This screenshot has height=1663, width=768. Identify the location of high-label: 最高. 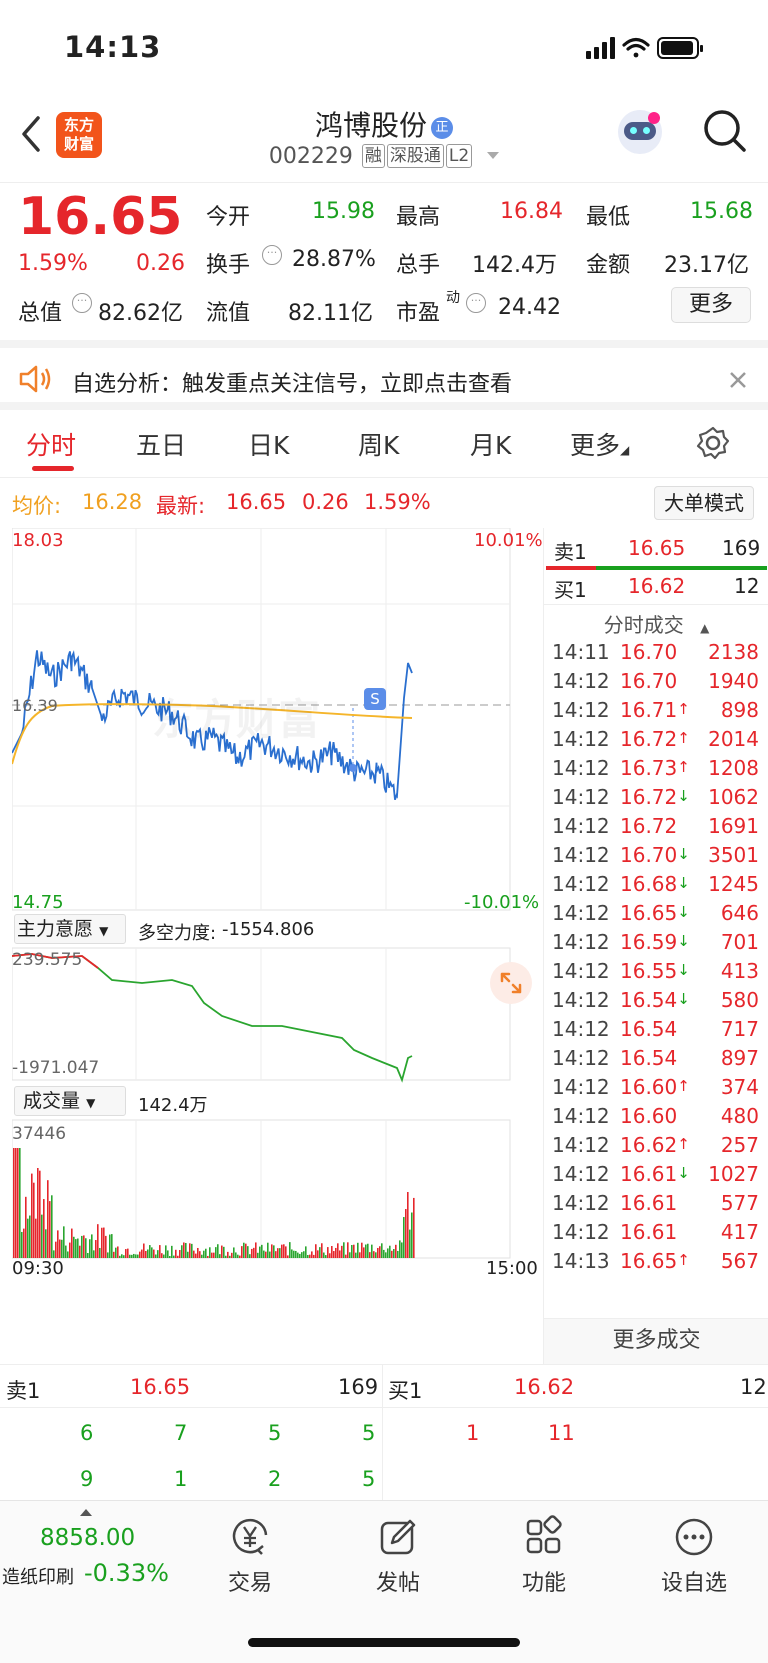
(418, 217).